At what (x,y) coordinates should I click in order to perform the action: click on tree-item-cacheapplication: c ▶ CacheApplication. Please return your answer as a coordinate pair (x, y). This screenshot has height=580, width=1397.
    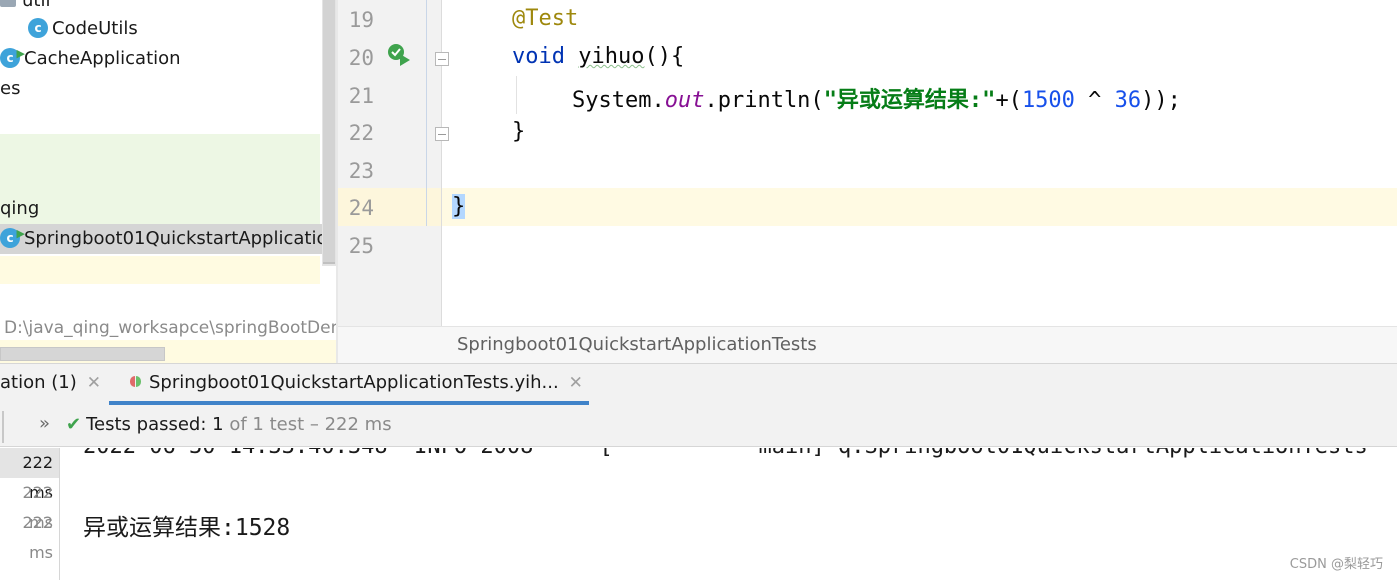
    Looking at the image, I should click on (90, 59).